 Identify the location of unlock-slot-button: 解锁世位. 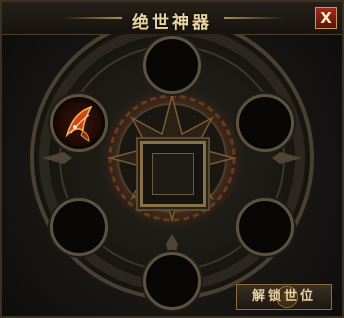
(284, 297).